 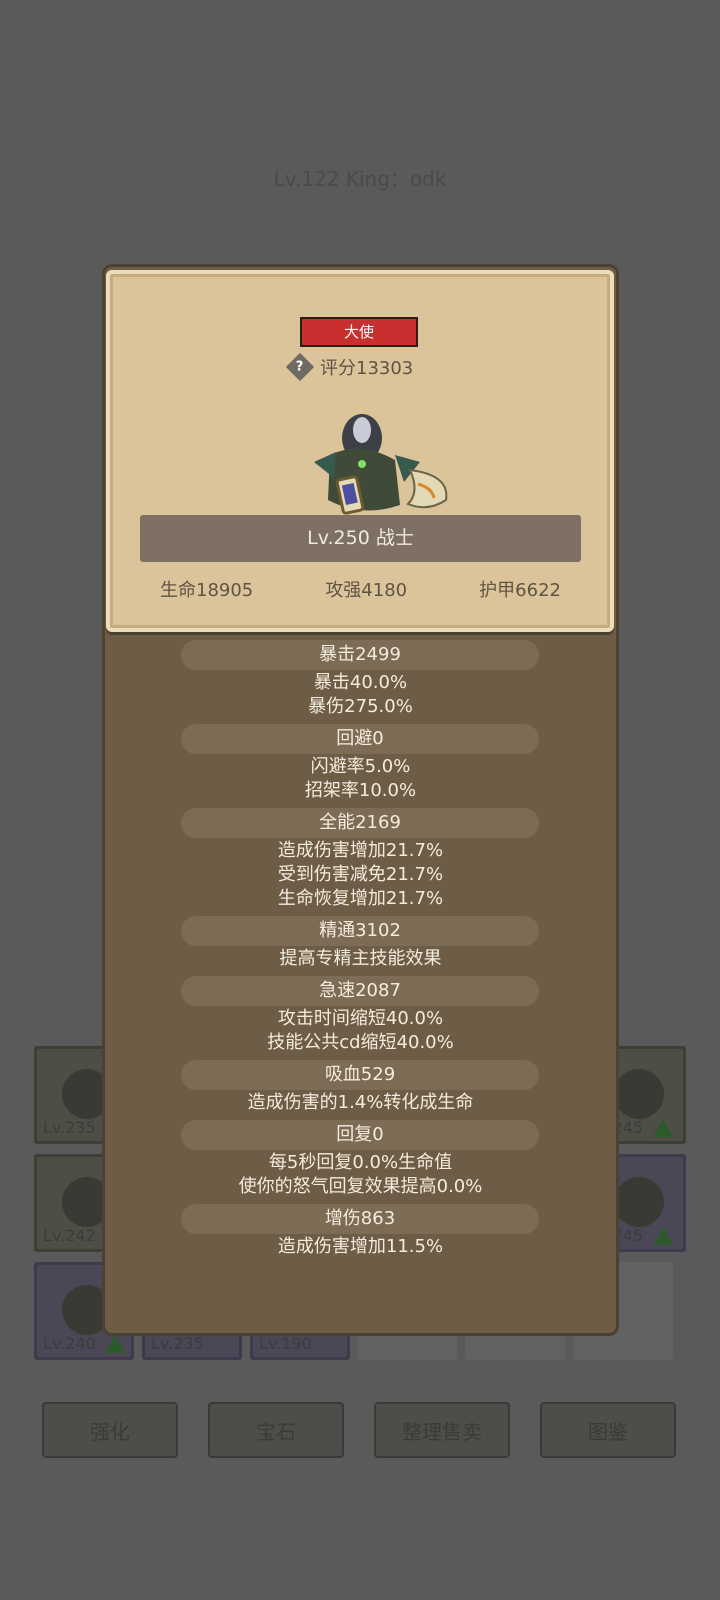 What do you see at coordinates (359, 332) in the screenshot?
I see `title-badge: 大使` at bounding box center [359, 332].